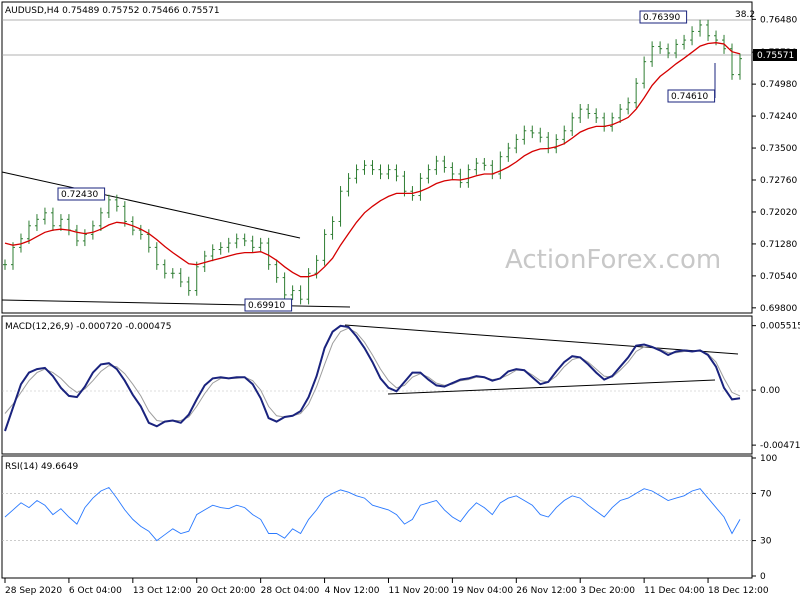 The height and width of the screenshot is (600, 800). I want to click on price-y-tick-label: 0.71280, so click(778, 245).